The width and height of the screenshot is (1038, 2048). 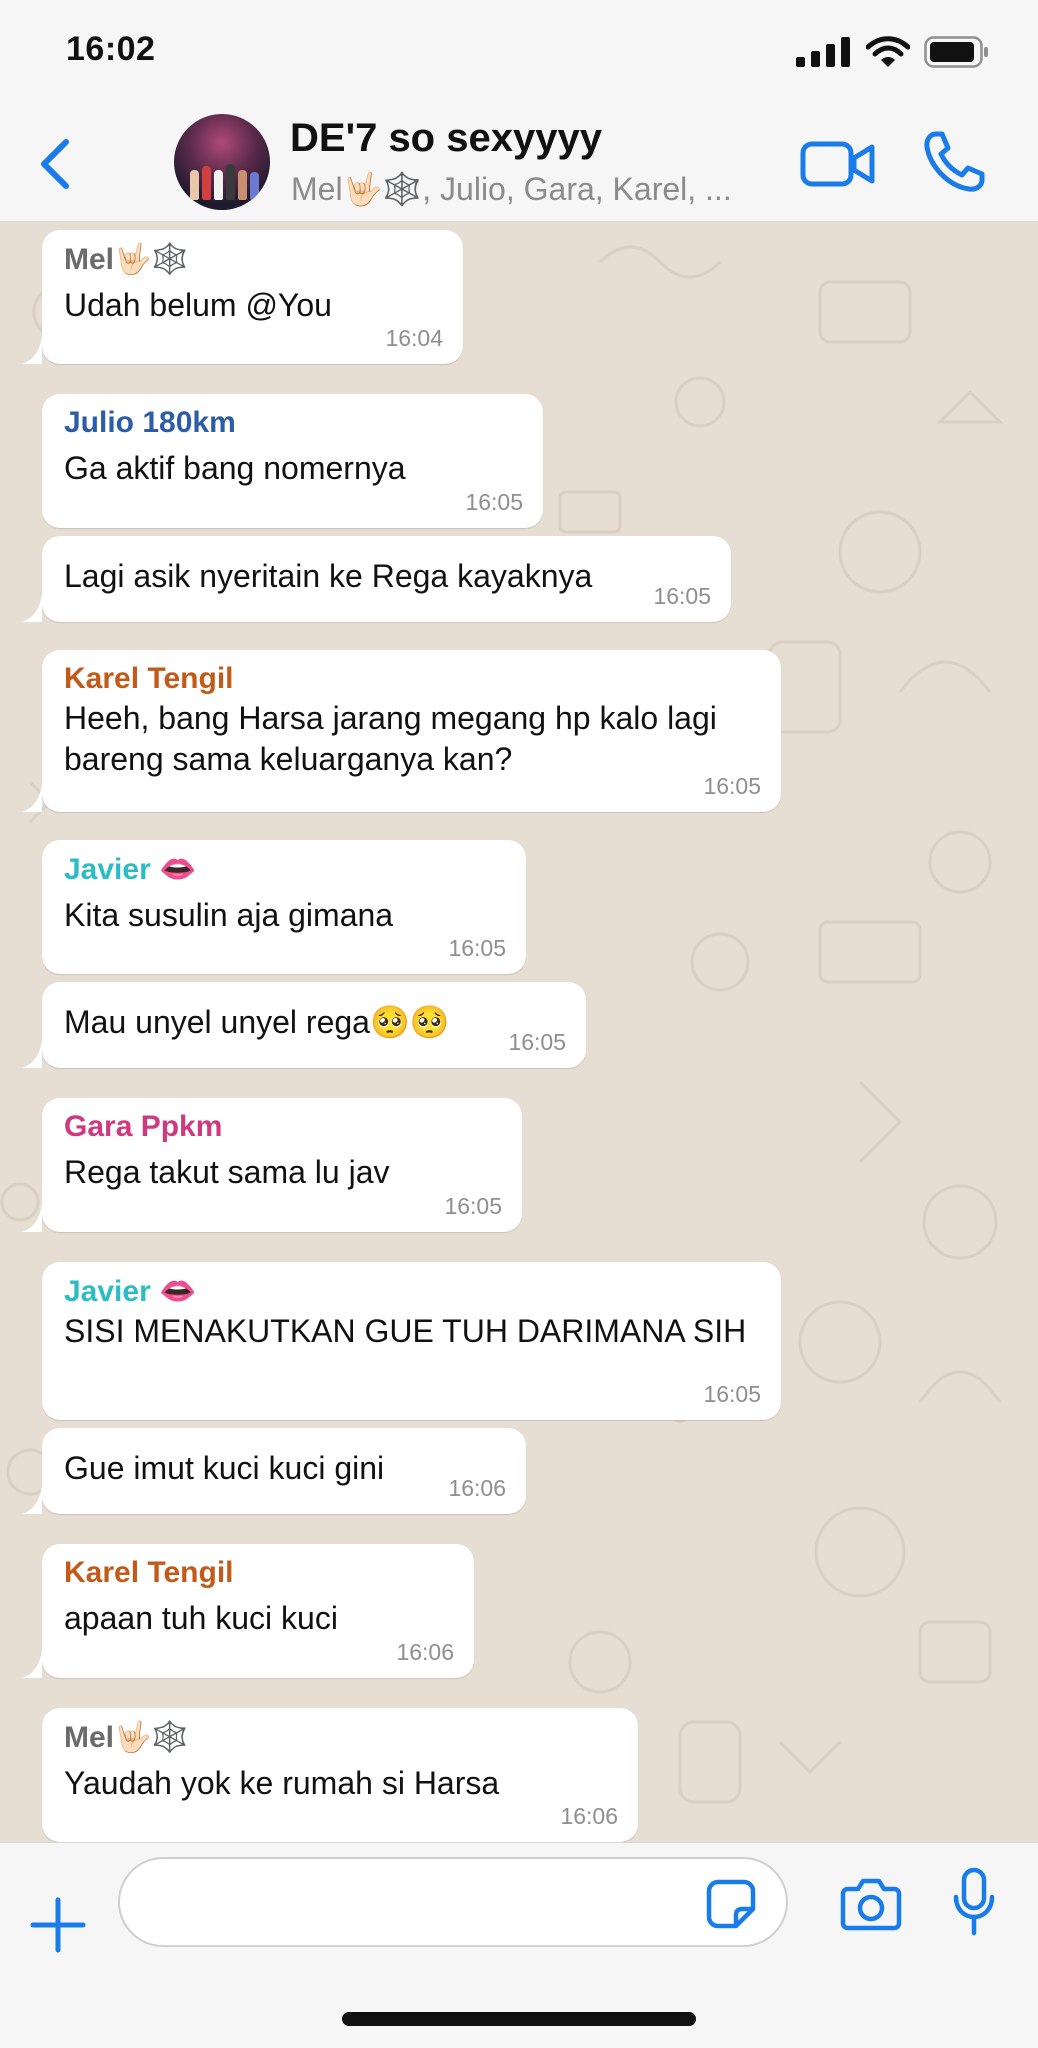 What do you see at coordinates (888, 51) in the screenshot?
I see `wifi-icon` at bounding box center [888, 51].